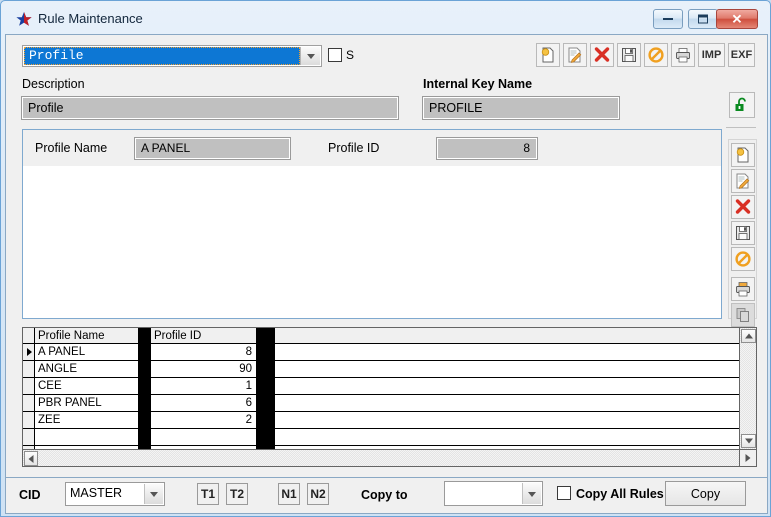 The height and width of the screenshot is (517, 771). What do you see at coordinates (683, 55) in the screenshot?
I see `print-button` at bounding box center [683, 55].